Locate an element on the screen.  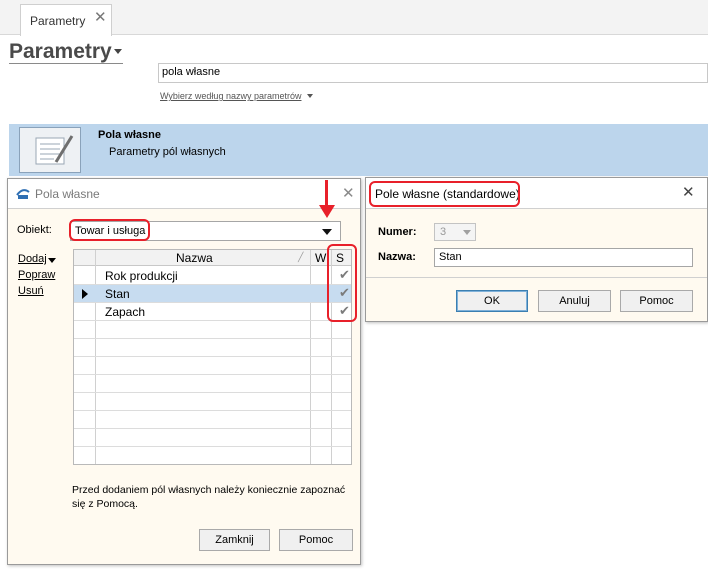
row-name: Zapach is located at coordinates (125, 312).